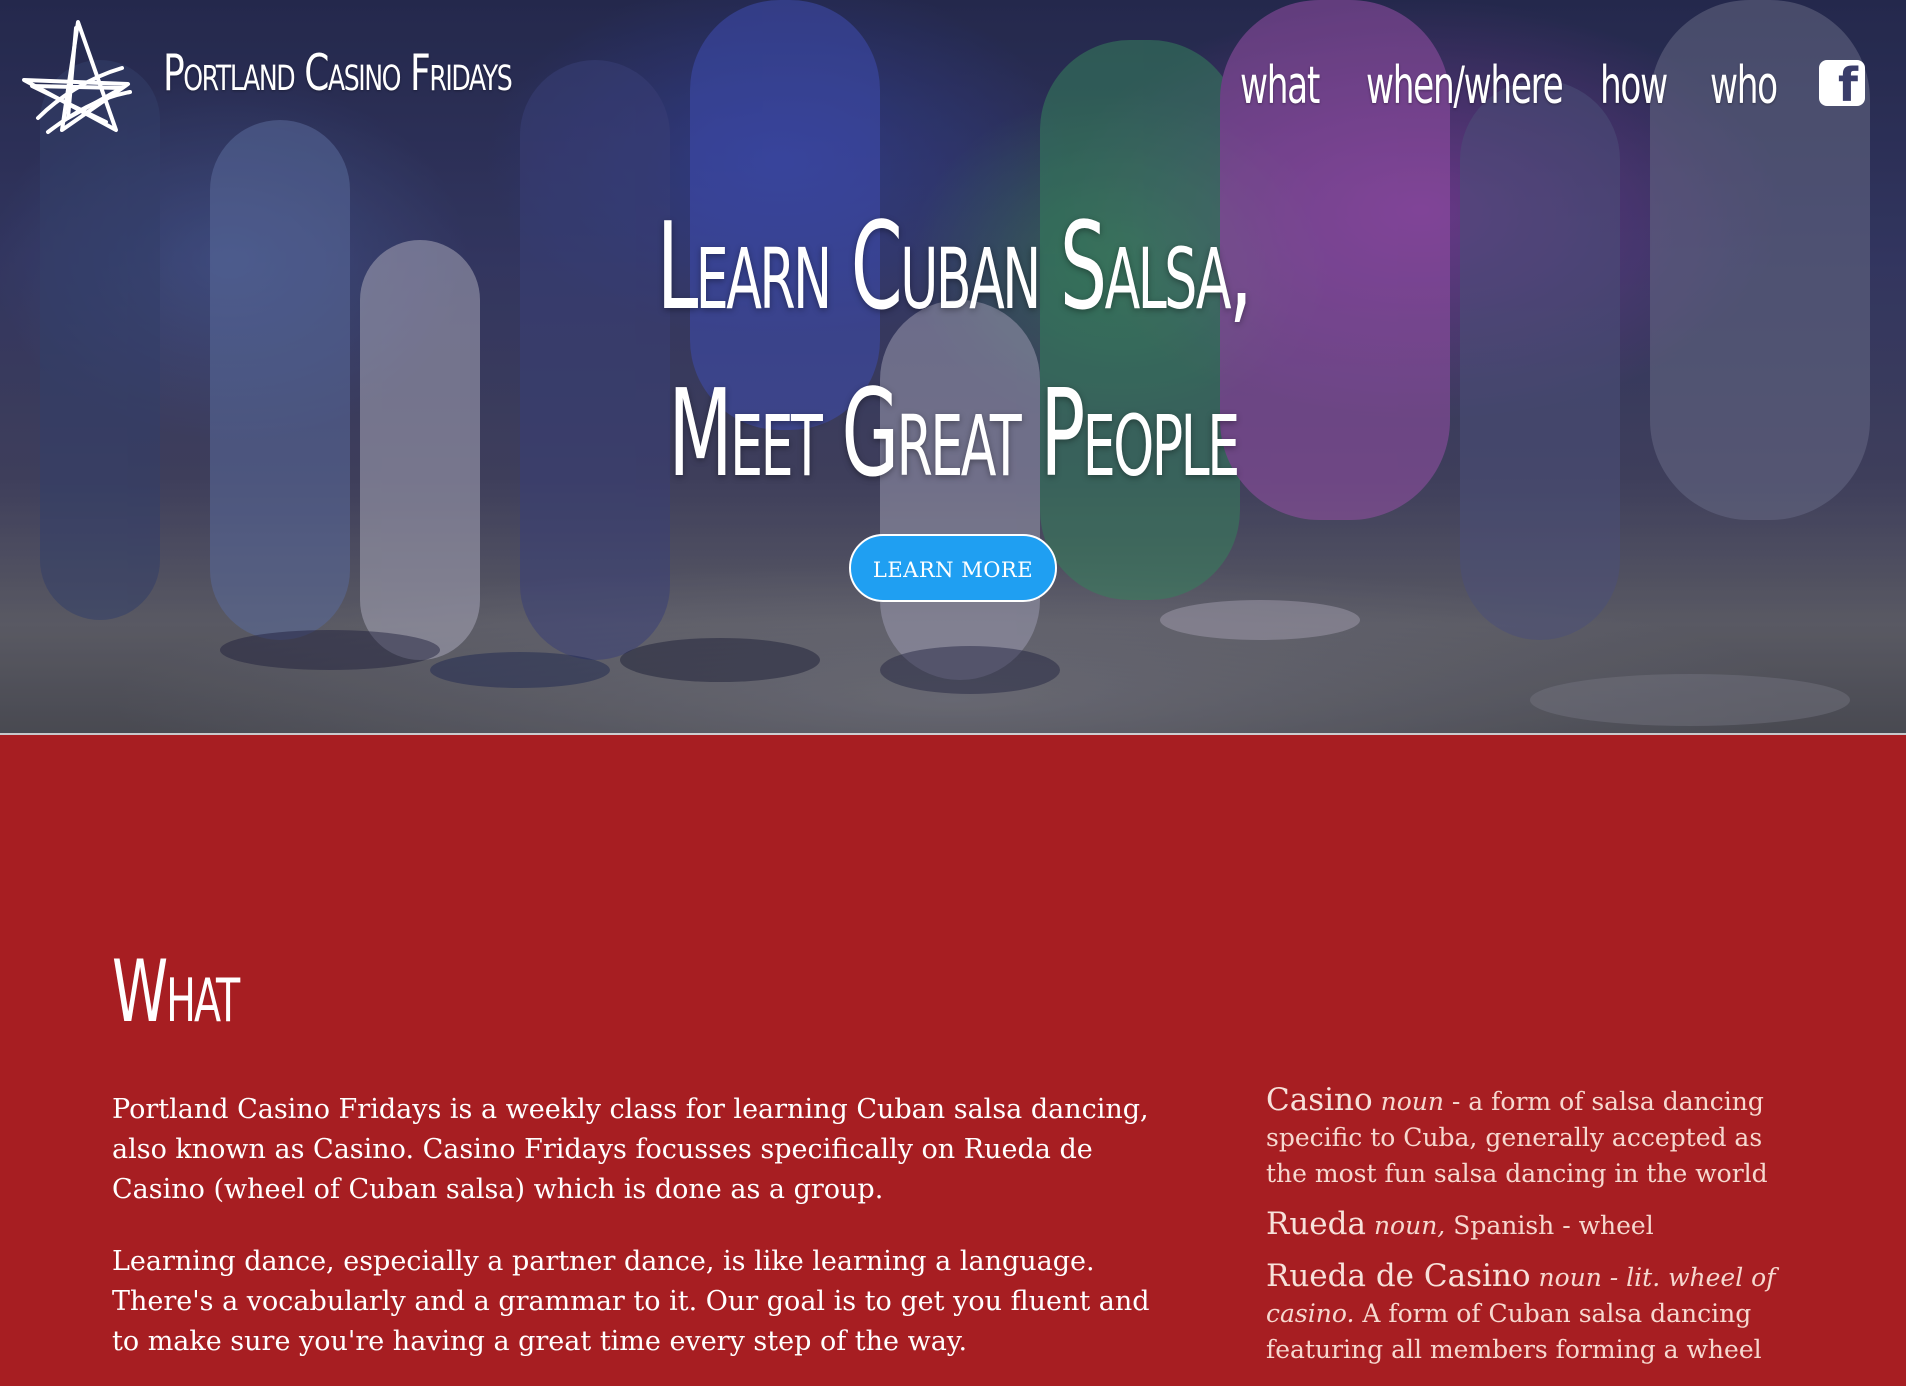 This screenshot has height=1386, width=1906. I want to click on main-nav: what when/where how who, so click(953, 86).